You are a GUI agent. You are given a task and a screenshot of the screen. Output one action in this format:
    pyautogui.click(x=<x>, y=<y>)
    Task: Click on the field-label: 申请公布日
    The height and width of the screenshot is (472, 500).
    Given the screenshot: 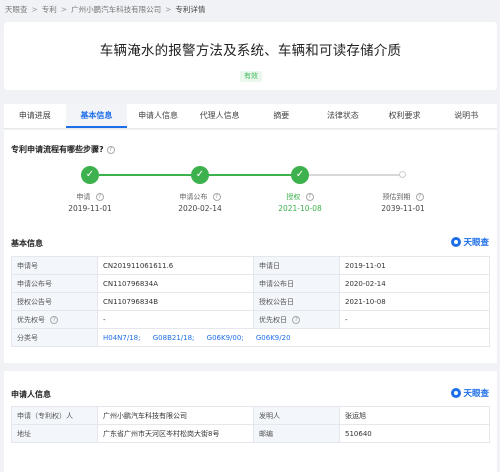 What is the action you would take?
    pyautogui.click(x=296, y=283)
    